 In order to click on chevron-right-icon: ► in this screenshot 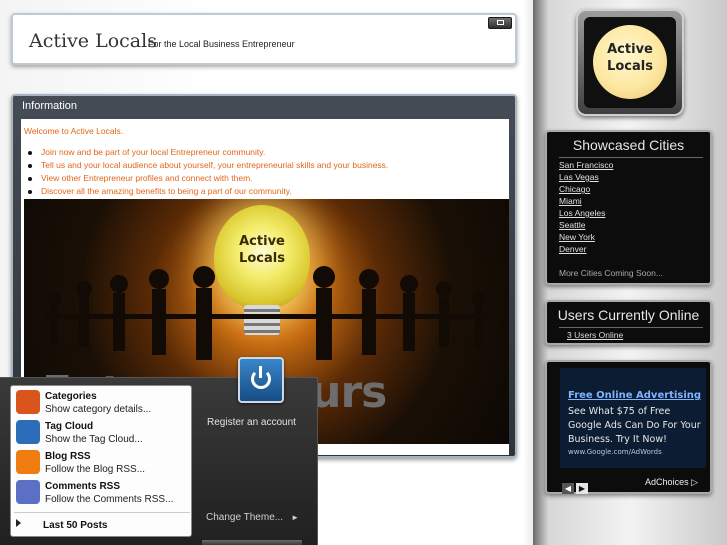, I will do `click(295, 517)`.